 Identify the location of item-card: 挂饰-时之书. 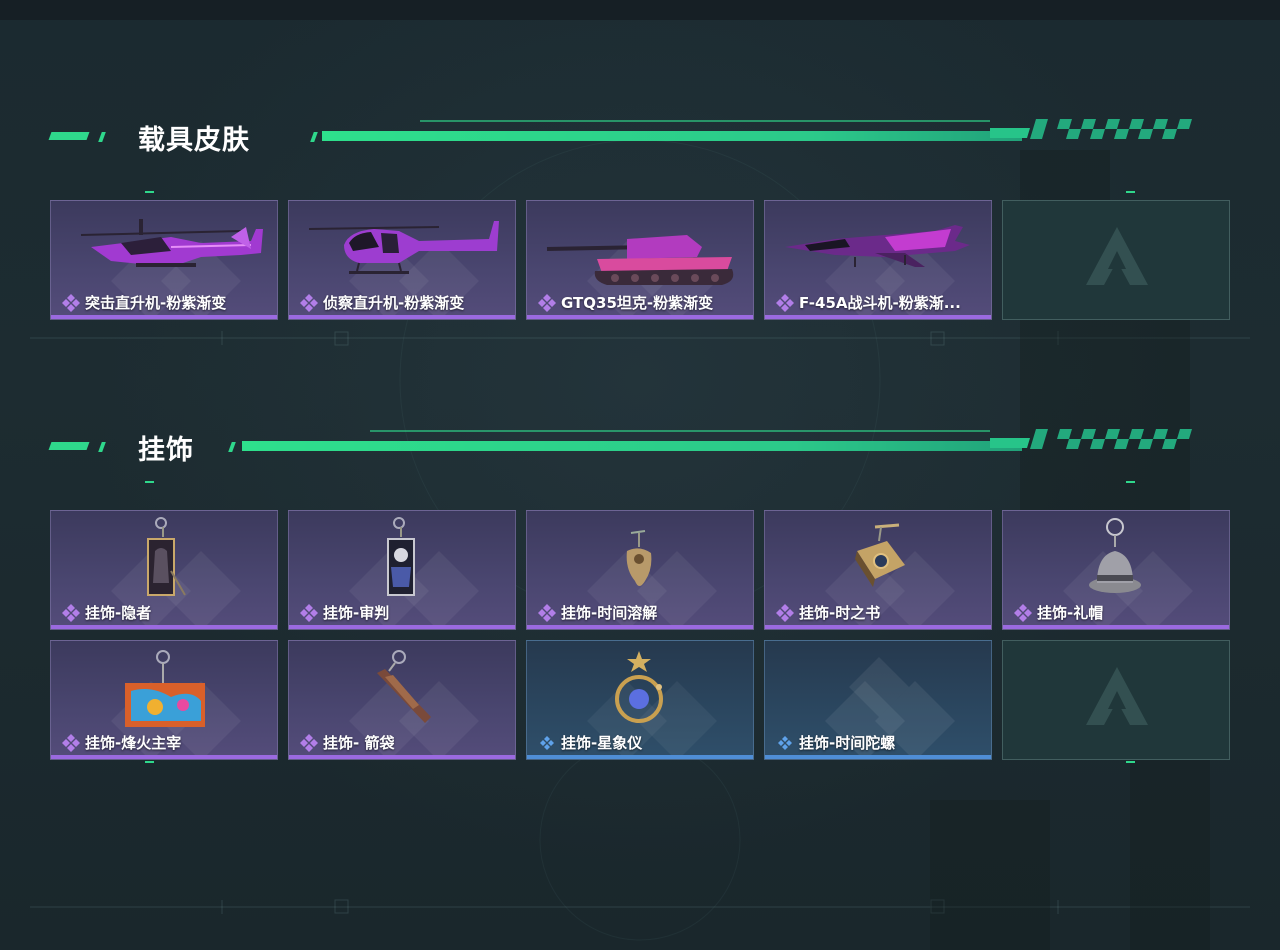
(878, 570).